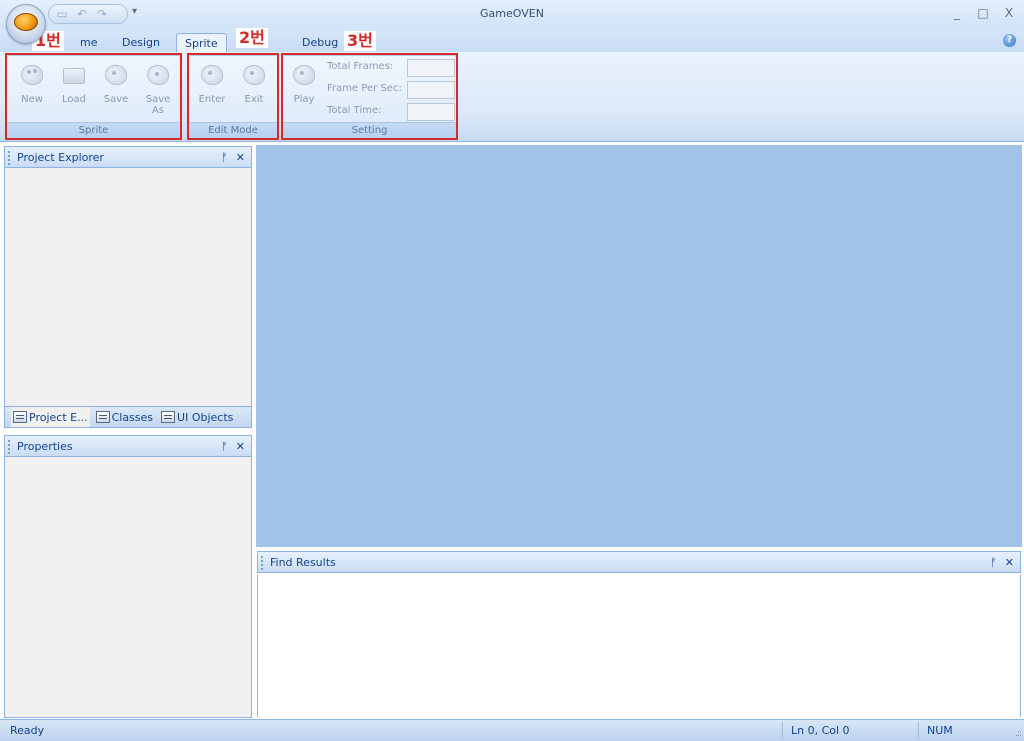  What do you see at coordinates (639, 646) in the screenshot?
I see `find-results-body` at bounding box center [639, 646].